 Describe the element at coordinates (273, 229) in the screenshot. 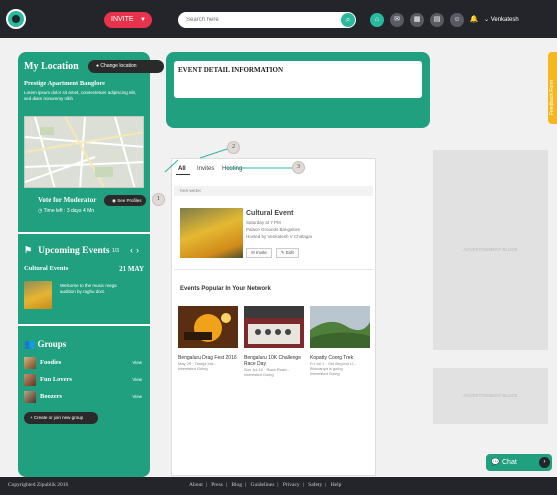

I see `event-venue: Palace Grounds Bangalore` at that location.